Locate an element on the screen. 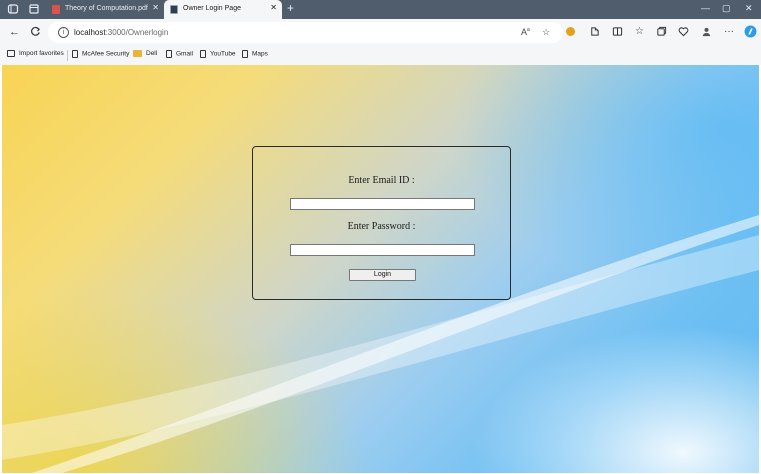  maximize-button: ▢ is located at coordinates (726, 8).